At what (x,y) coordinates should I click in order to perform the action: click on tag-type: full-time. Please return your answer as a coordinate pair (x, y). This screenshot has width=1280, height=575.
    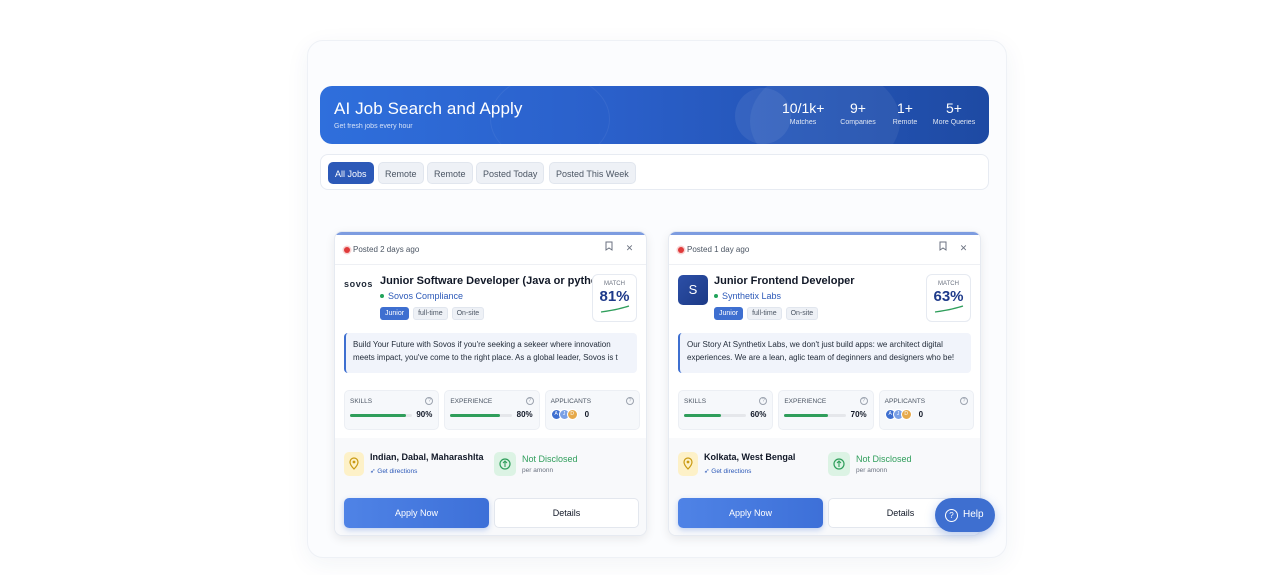
    Looking at the image, I should click on (764, 313).